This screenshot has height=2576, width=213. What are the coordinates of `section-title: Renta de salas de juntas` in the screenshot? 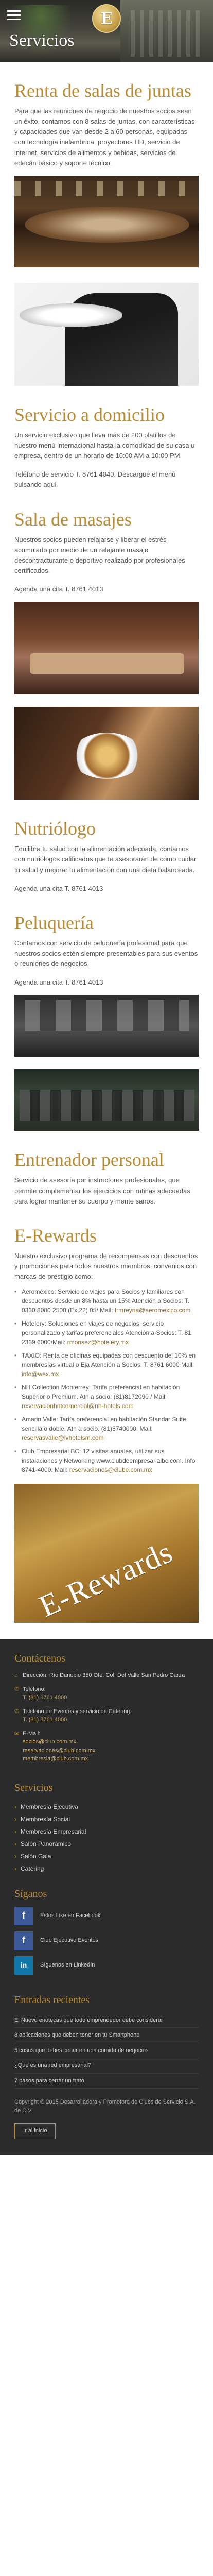 It's located at (102, 90).